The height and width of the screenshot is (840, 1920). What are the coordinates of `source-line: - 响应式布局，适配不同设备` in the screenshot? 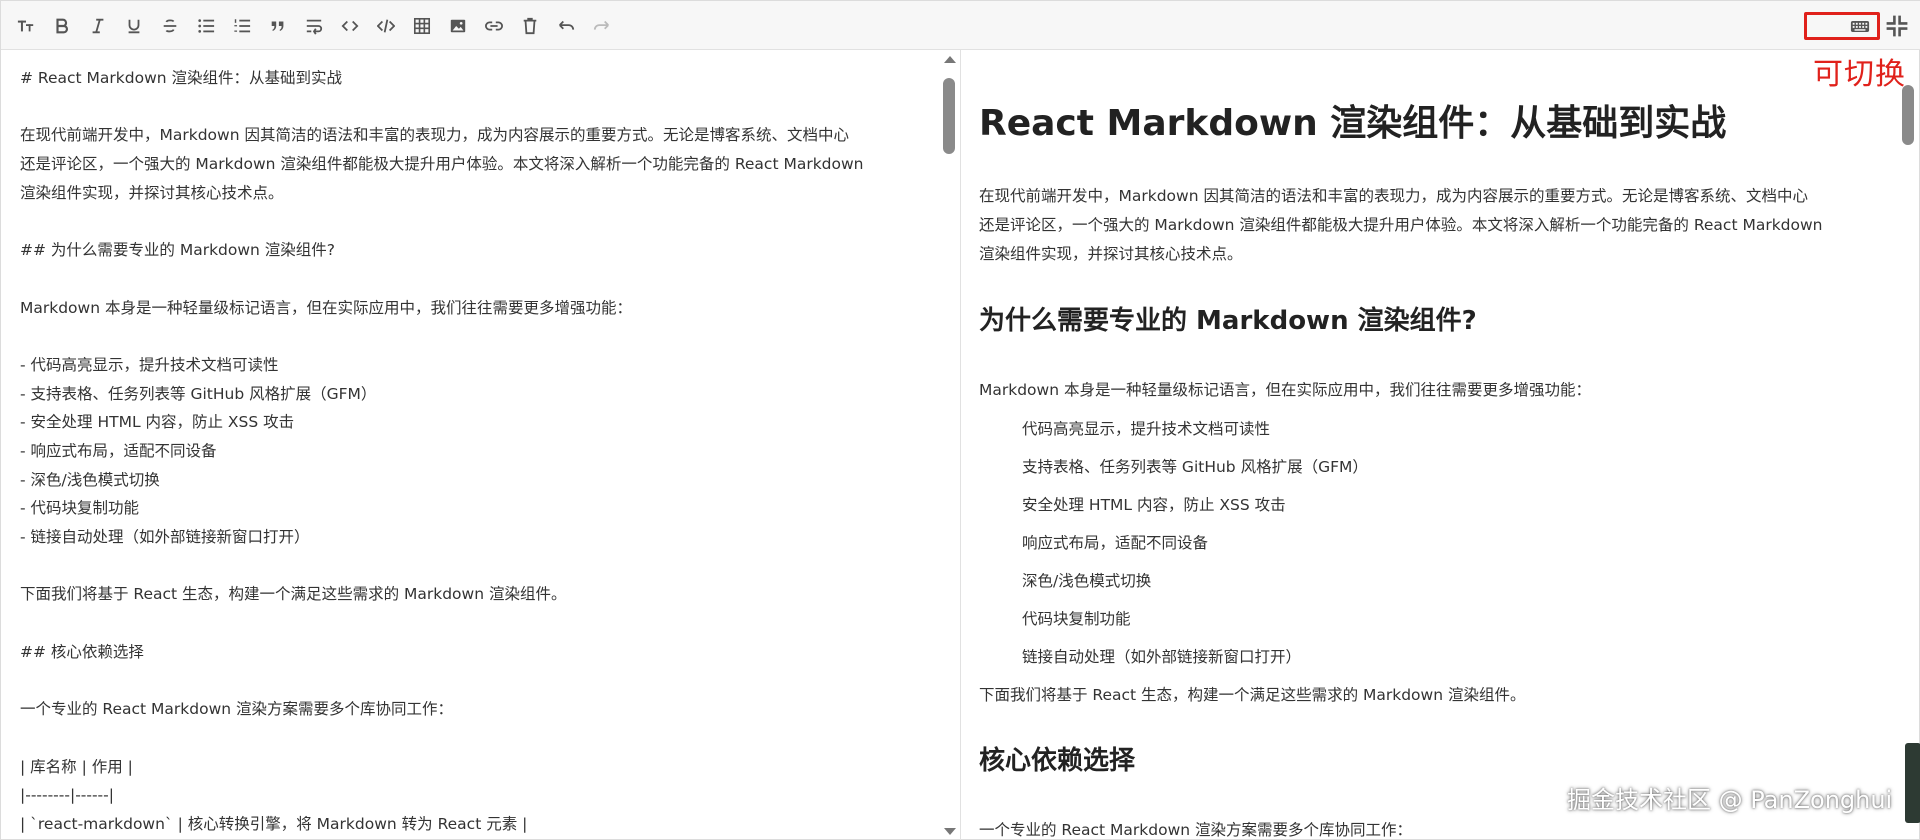 It's located at (470, 451).